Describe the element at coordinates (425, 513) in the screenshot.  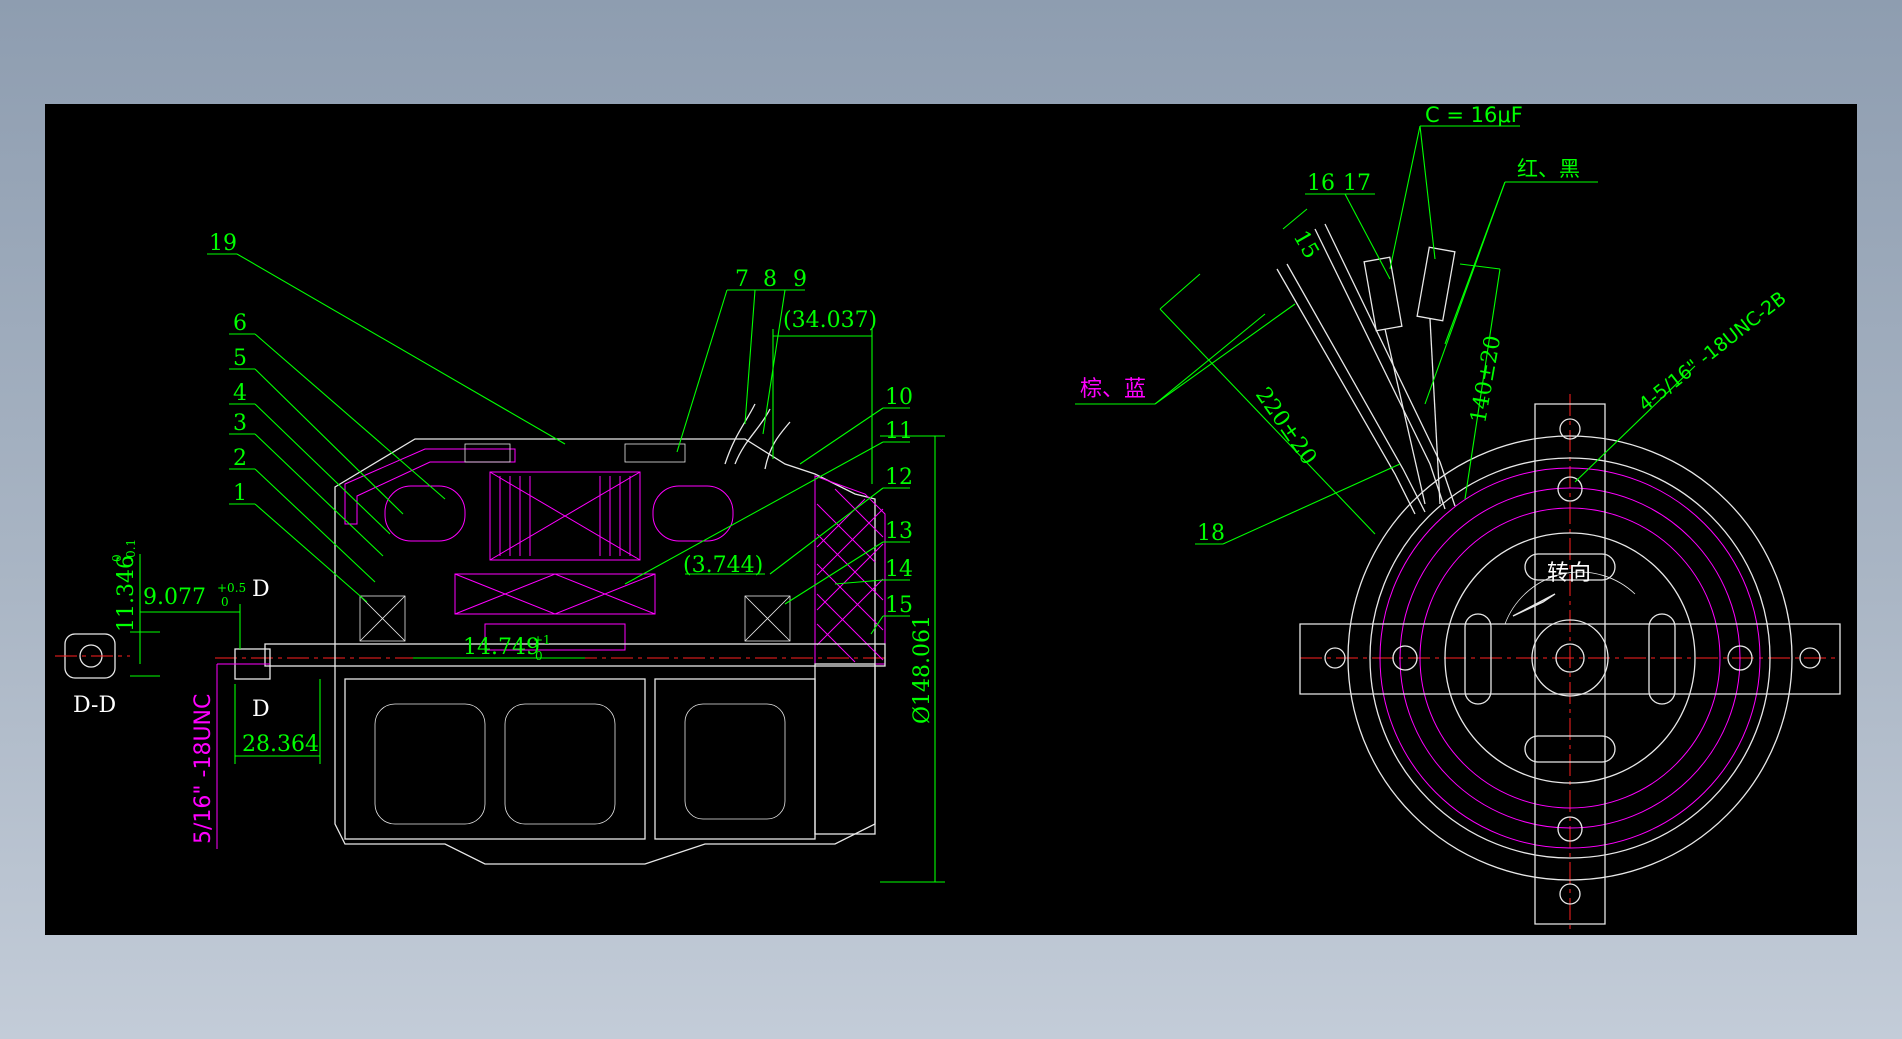
I see `winding-head-left` at that location.